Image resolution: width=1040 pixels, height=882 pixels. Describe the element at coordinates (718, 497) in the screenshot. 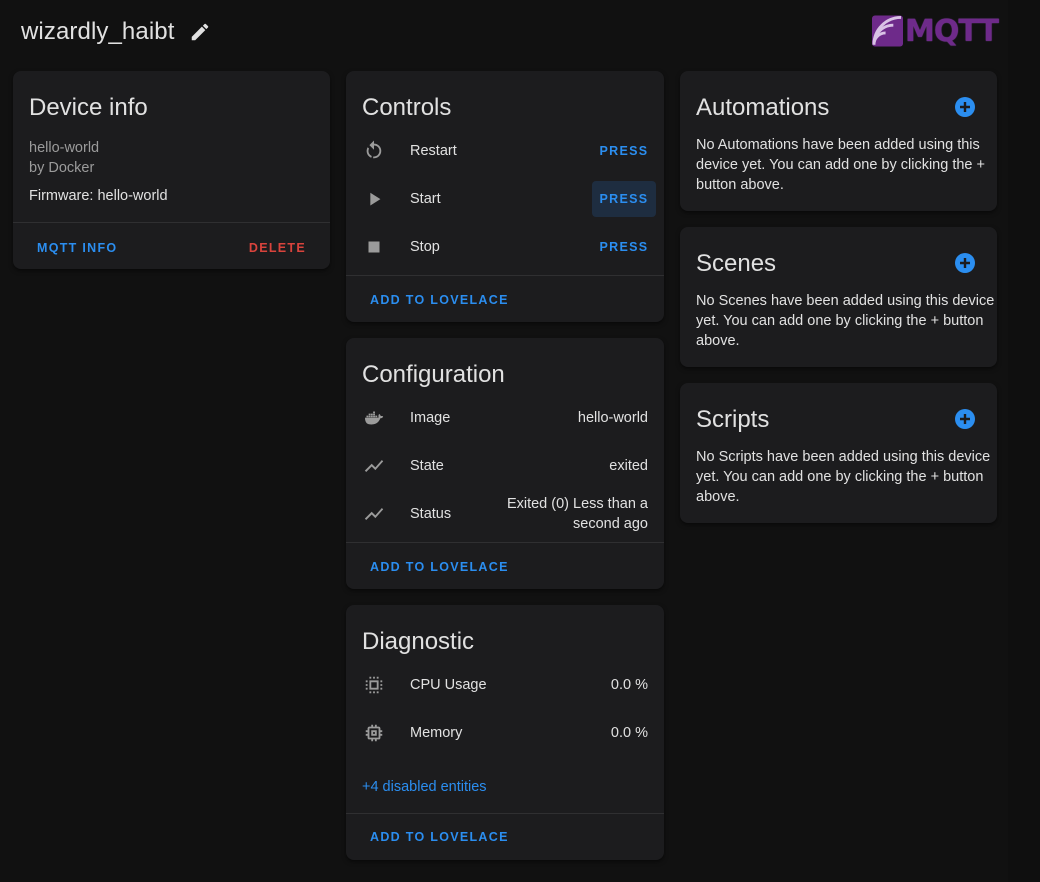

I see `scripts-text-line-3: above.` at that location.